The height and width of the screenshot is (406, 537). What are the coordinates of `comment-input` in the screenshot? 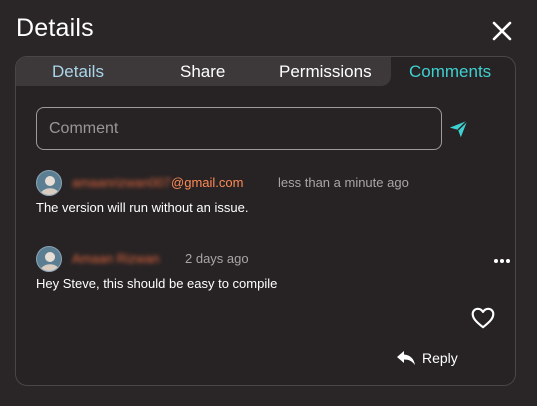 It's located at (239, 128).